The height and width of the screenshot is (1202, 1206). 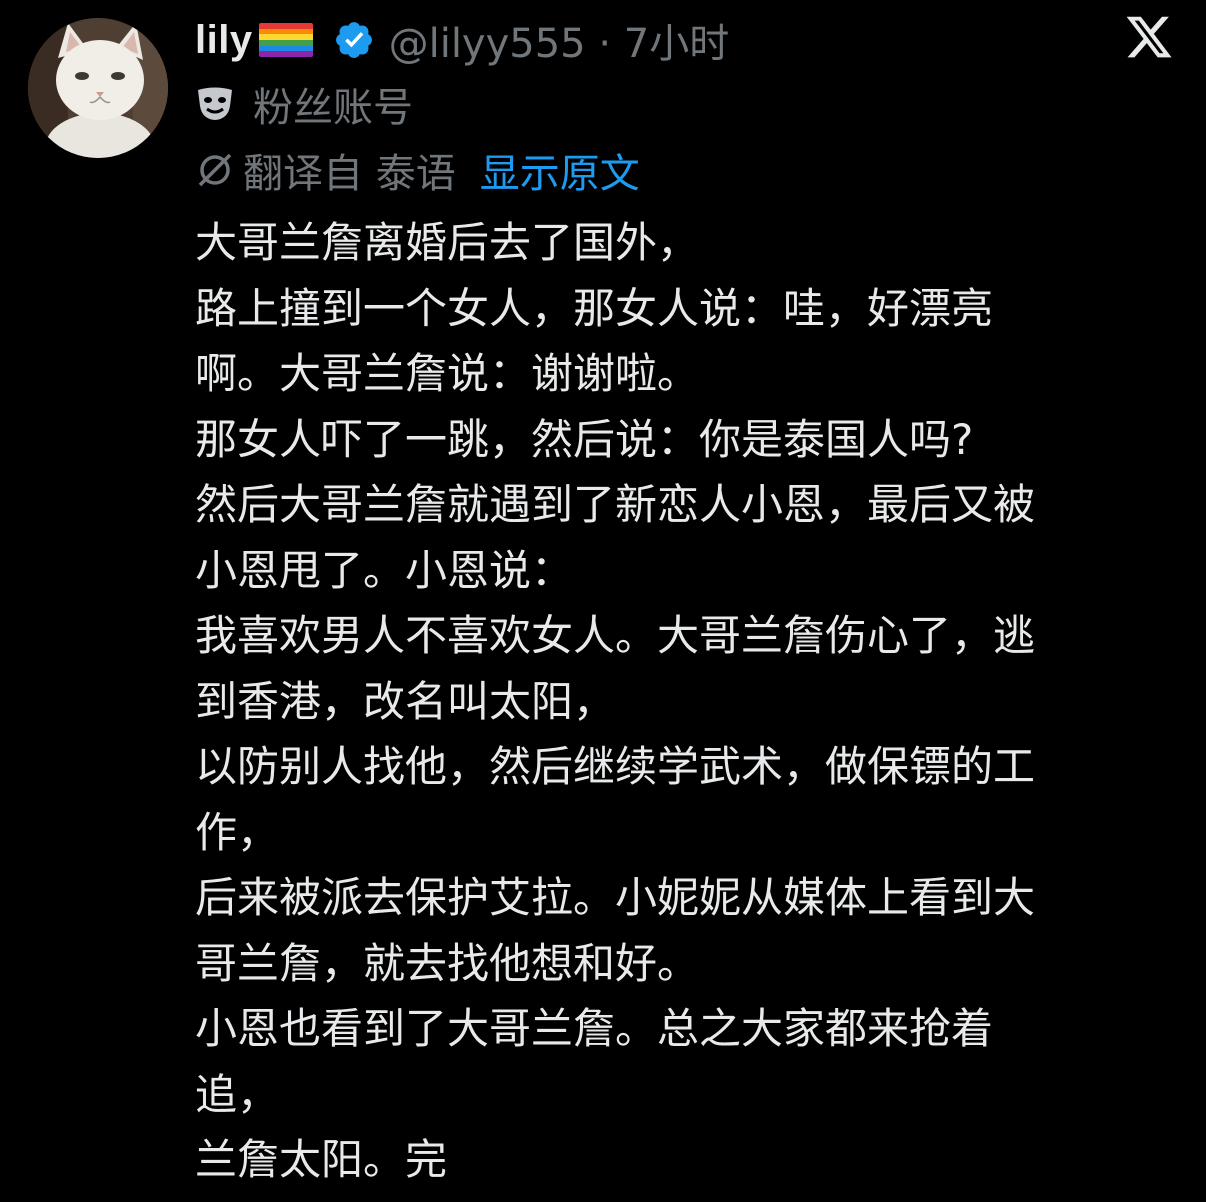 What do you see at coordinates (237, 1094) in the screenshot?
I see `tweet-text-line: 追，` at bounding box center [237, 1094].